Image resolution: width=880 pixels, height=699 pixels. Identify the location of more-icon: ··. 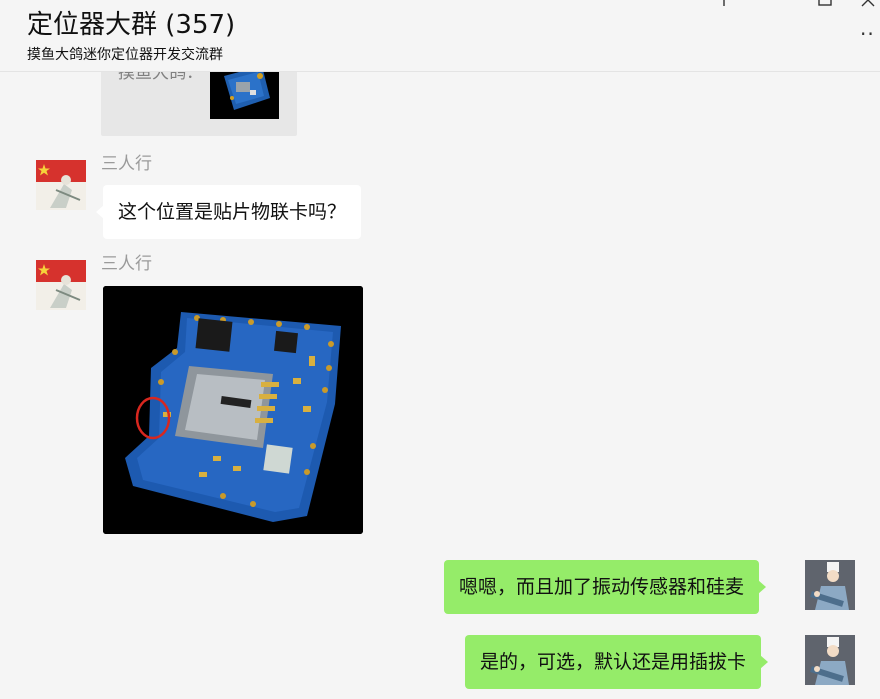
(870, 36).